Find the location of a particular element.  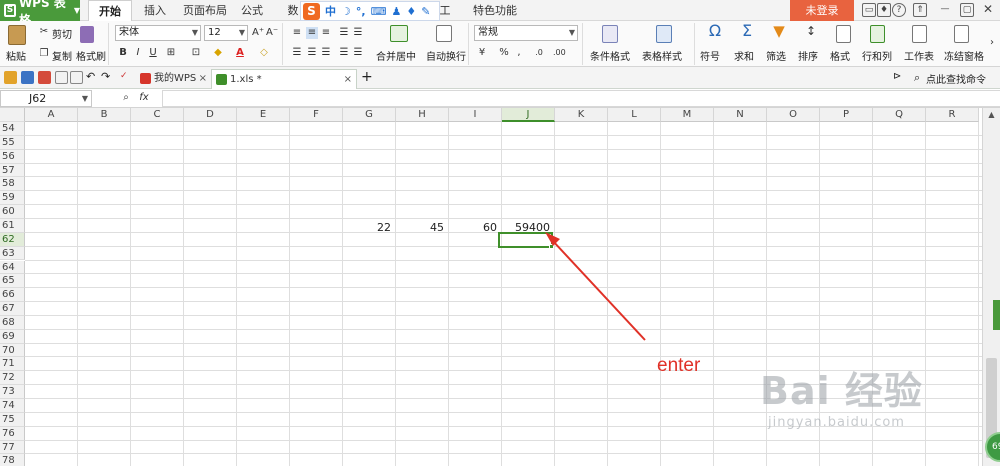

sort-button: 排序 is located at coordinates (808, 55).